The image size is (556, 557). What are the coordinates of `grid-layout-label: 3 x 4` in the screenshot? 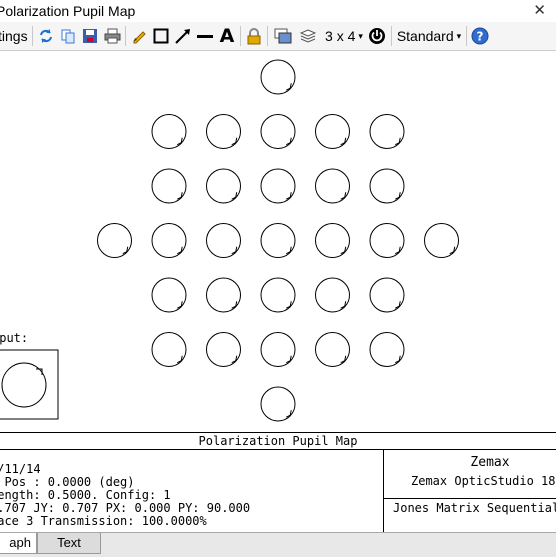 It's located at (340, 36).